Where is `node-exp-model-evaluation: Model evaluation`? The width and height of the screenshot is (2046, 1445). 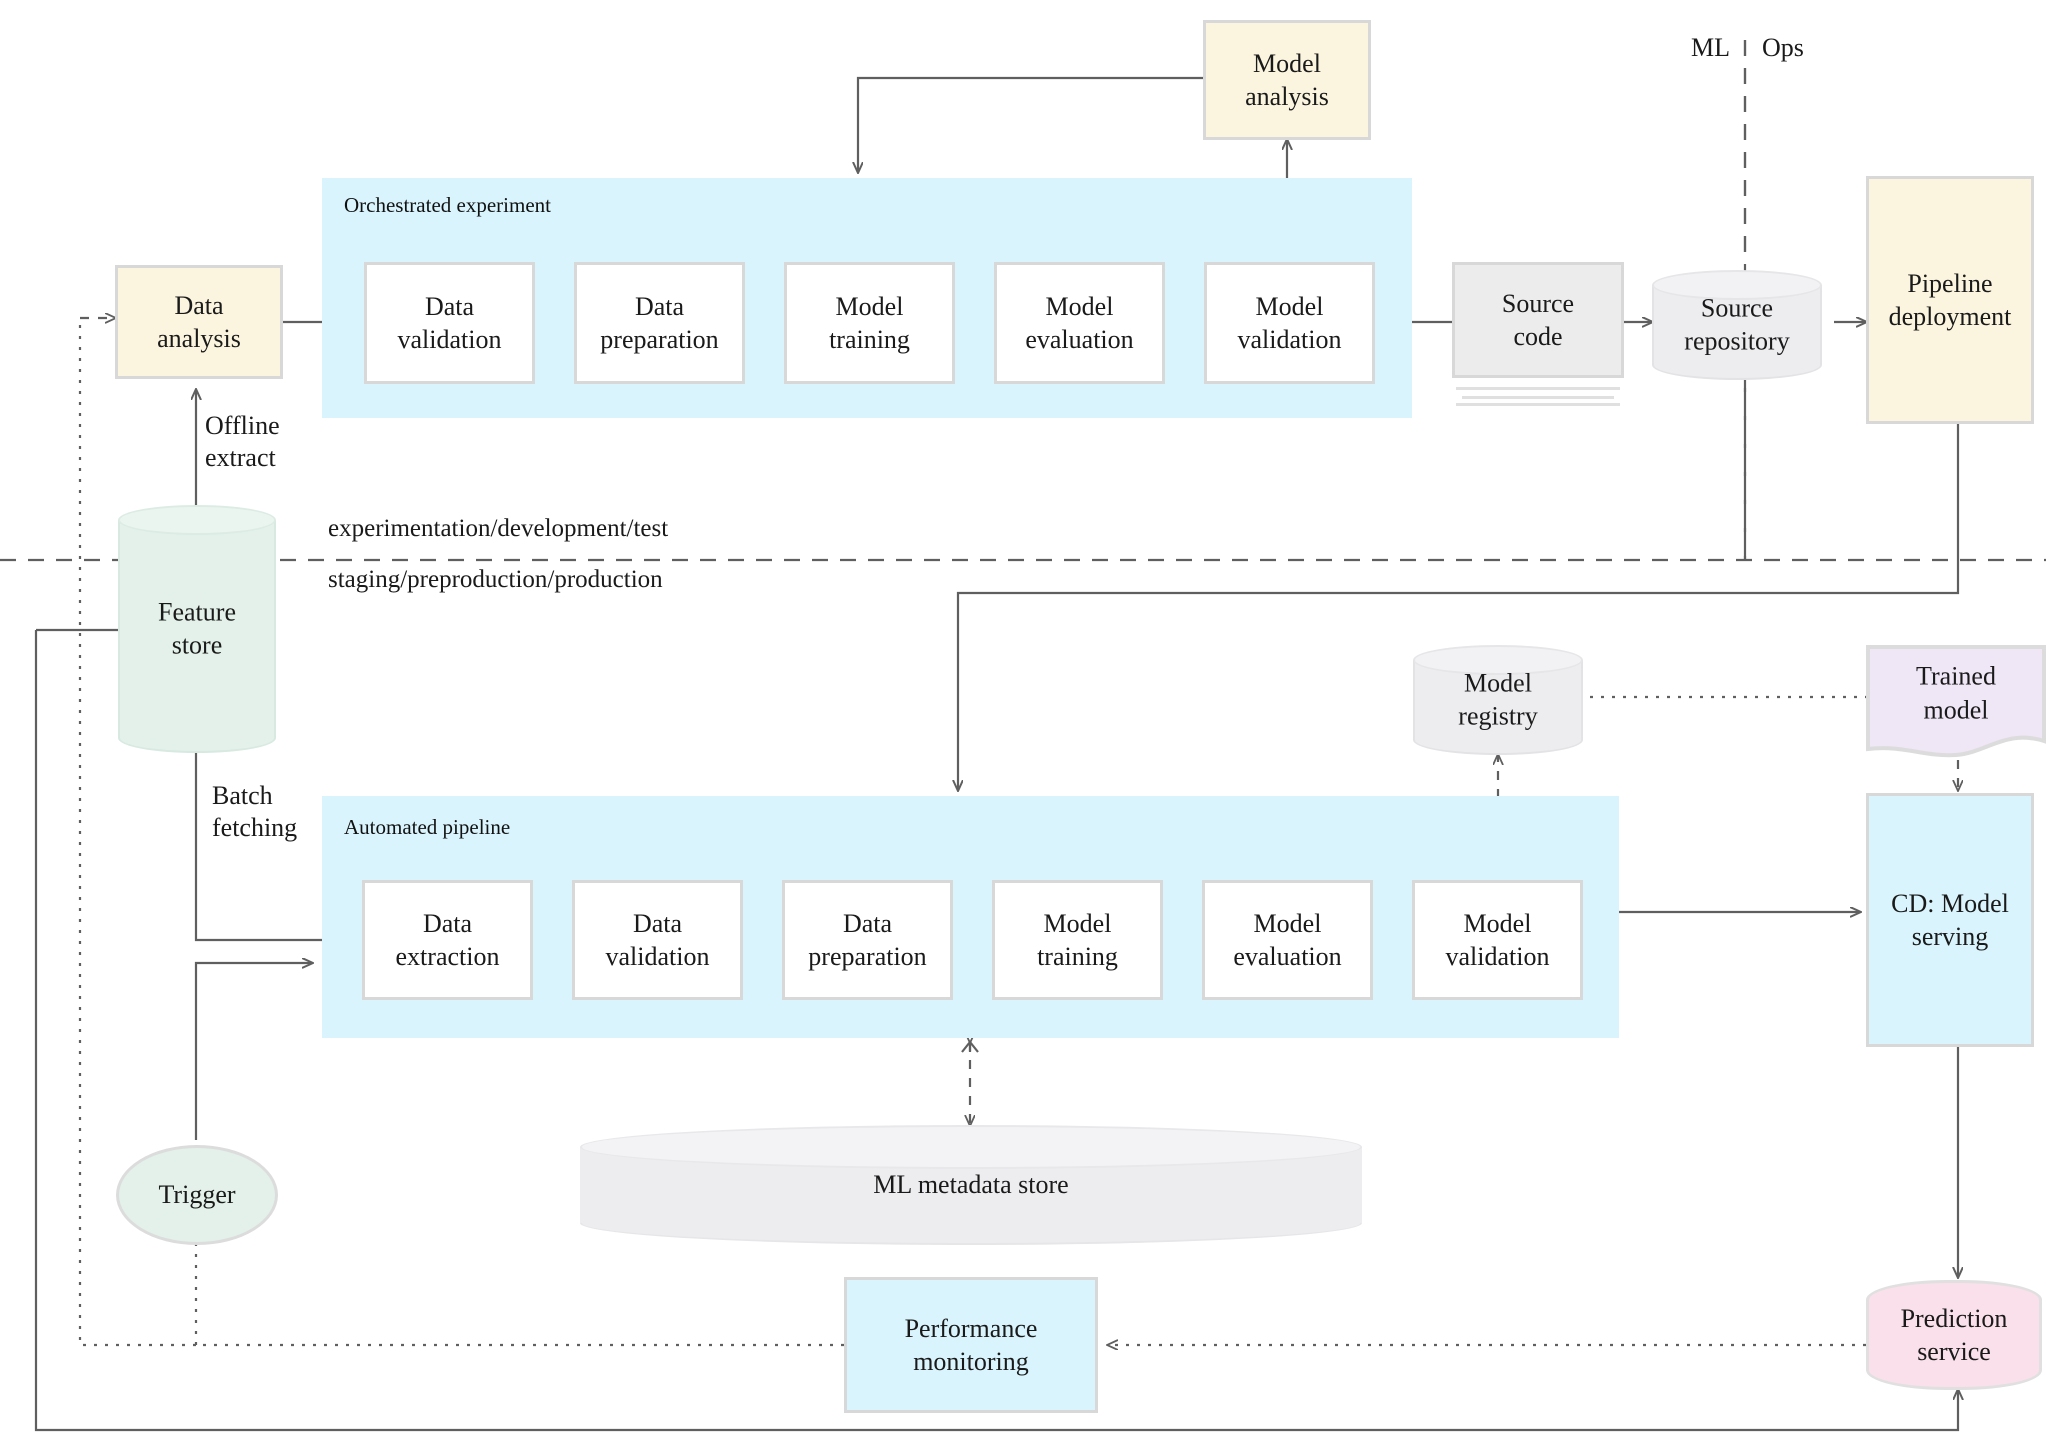
node-exp-model-evaluation: Model evaluation is located at coordinates (1079, 323).